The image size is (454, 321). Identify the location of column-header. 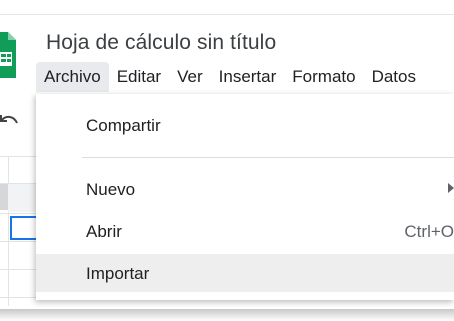
(22, 198).